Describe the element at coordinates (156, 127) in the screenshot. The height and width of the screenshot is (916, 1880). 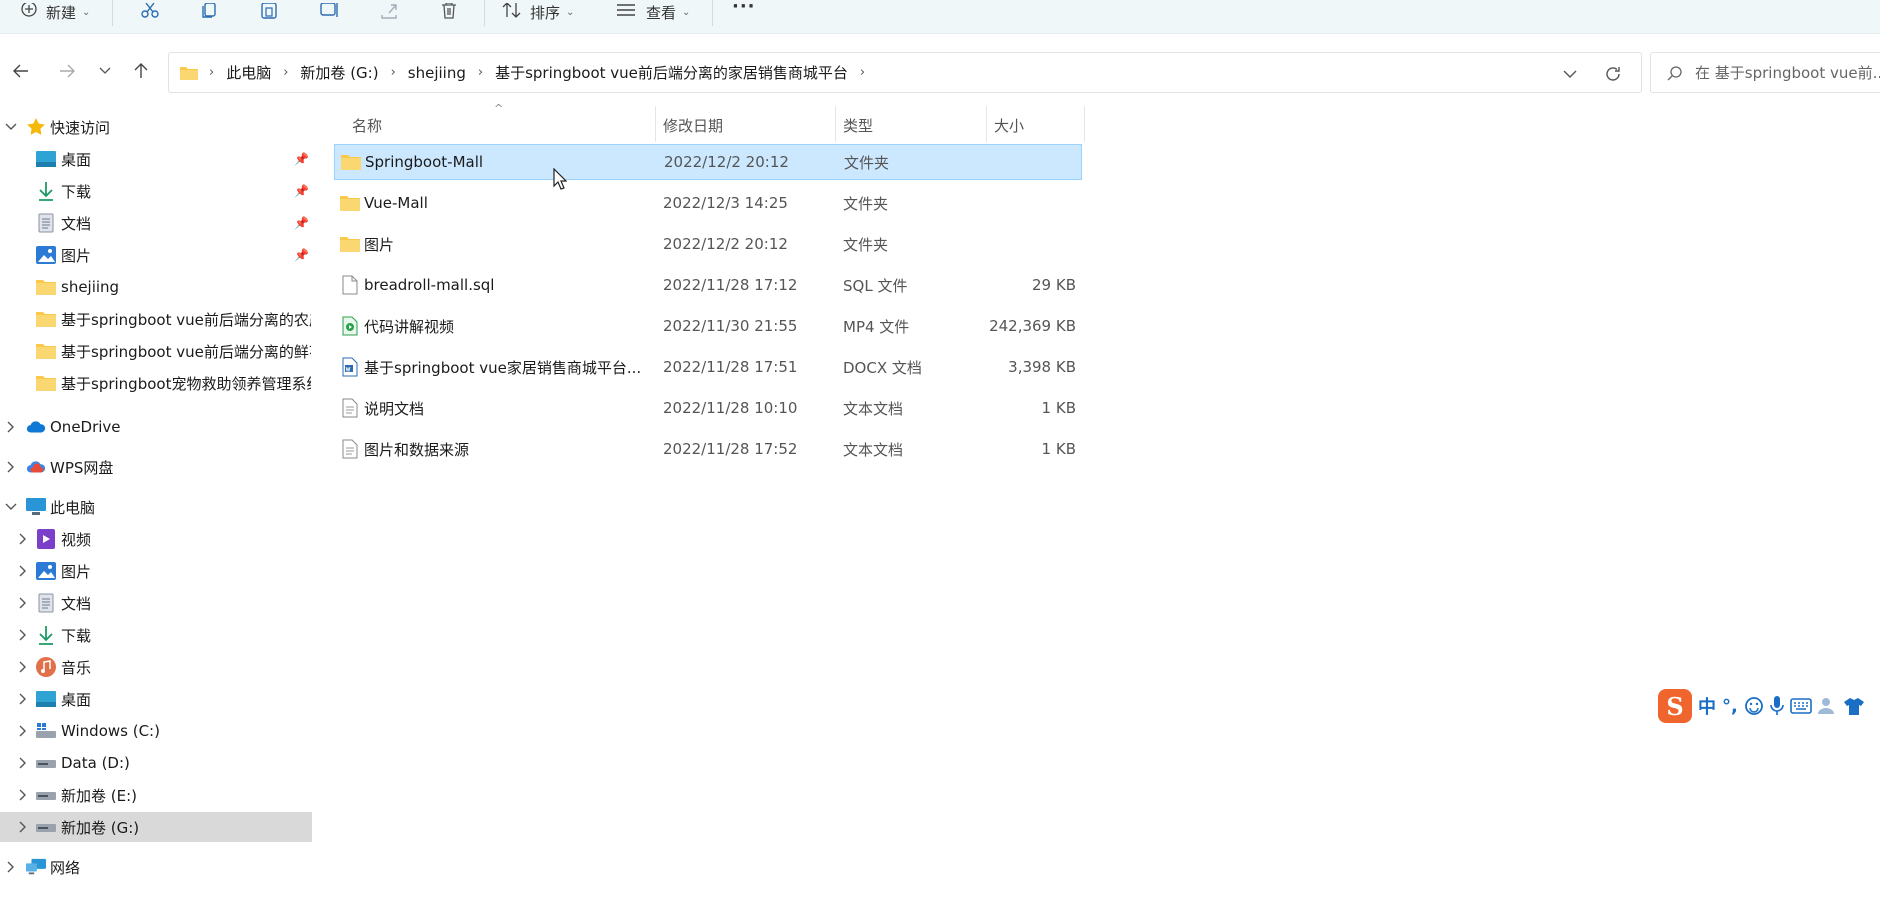
I see `sidebar-item-quick-access: 快速访问` at that location.